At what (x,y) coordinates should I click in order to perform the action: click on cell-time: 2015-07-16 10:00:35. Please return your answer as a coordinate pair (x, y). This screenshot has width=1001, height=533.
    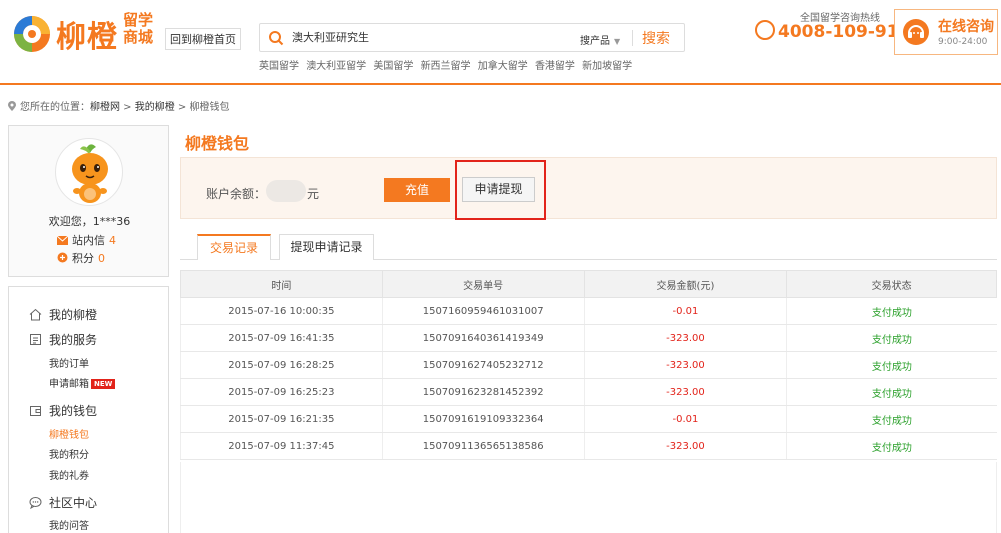
    Looking at the image, I should click on (281, 311).